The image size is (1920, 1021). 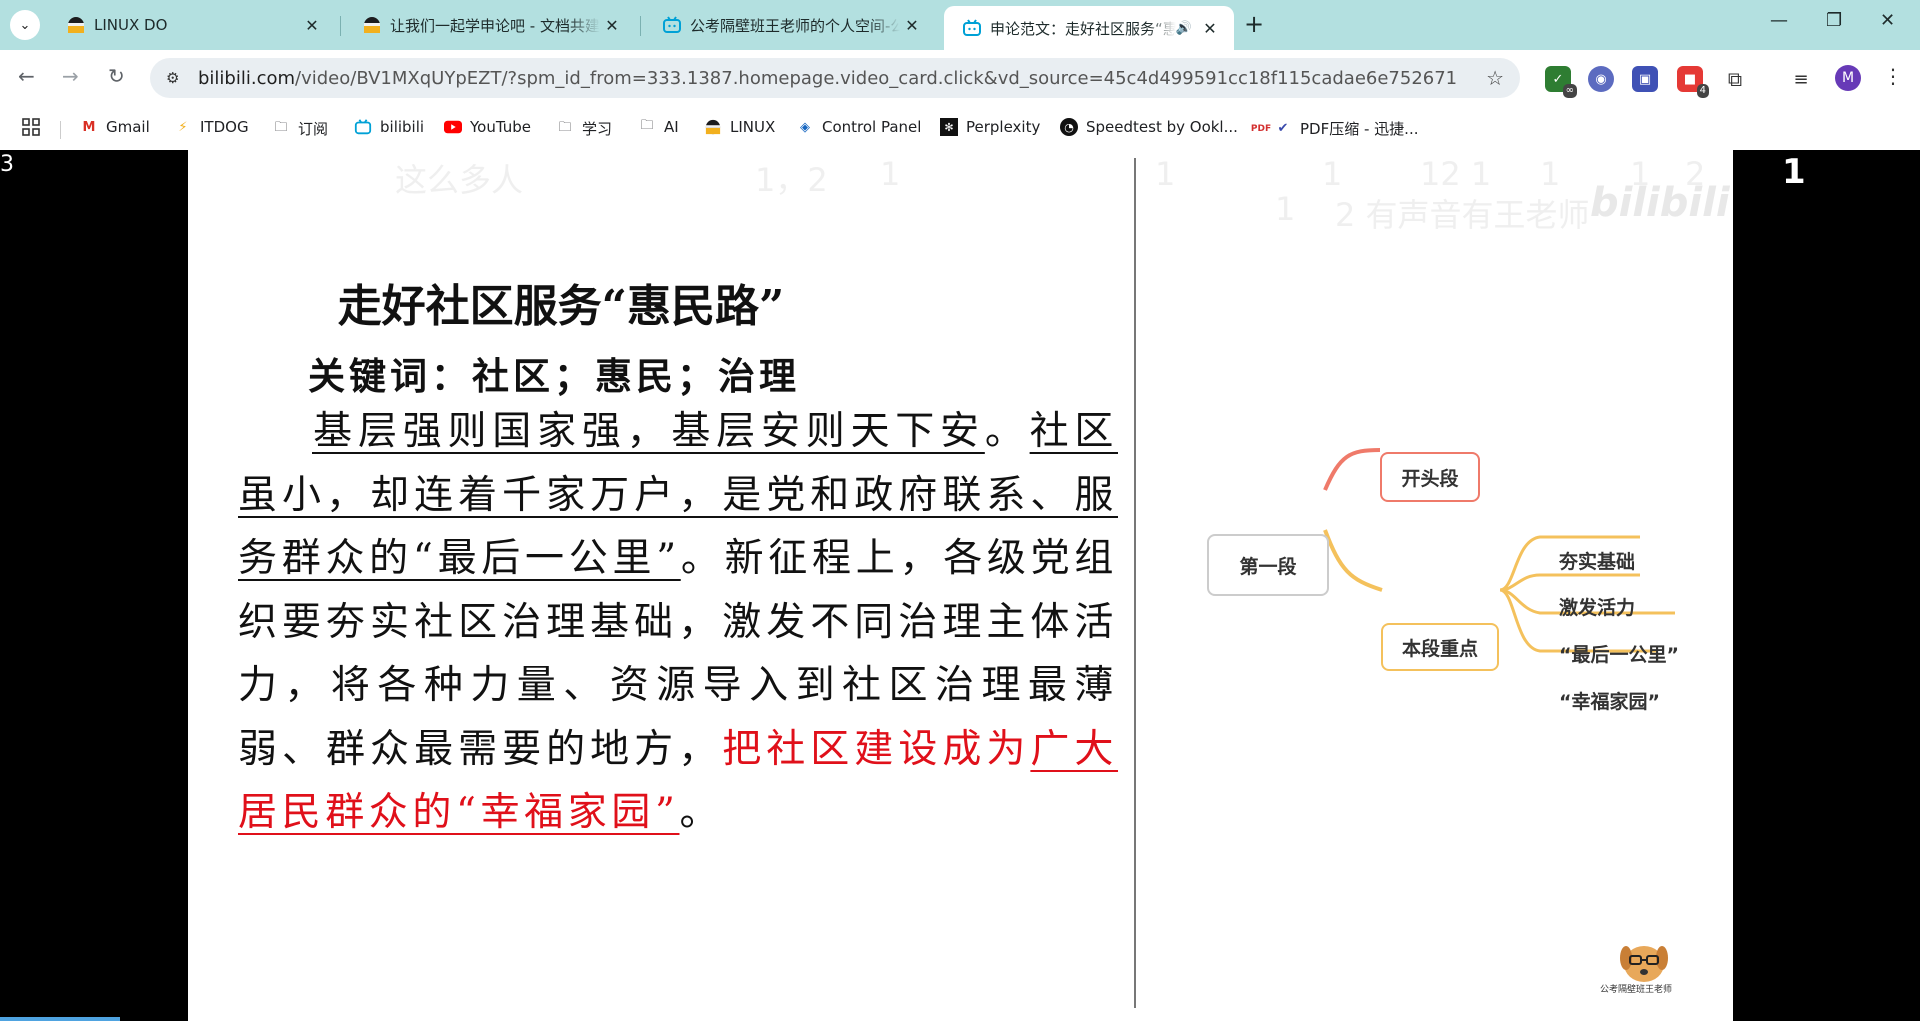 I want to click on apps-grid-icon, so click(x=31, y=127).